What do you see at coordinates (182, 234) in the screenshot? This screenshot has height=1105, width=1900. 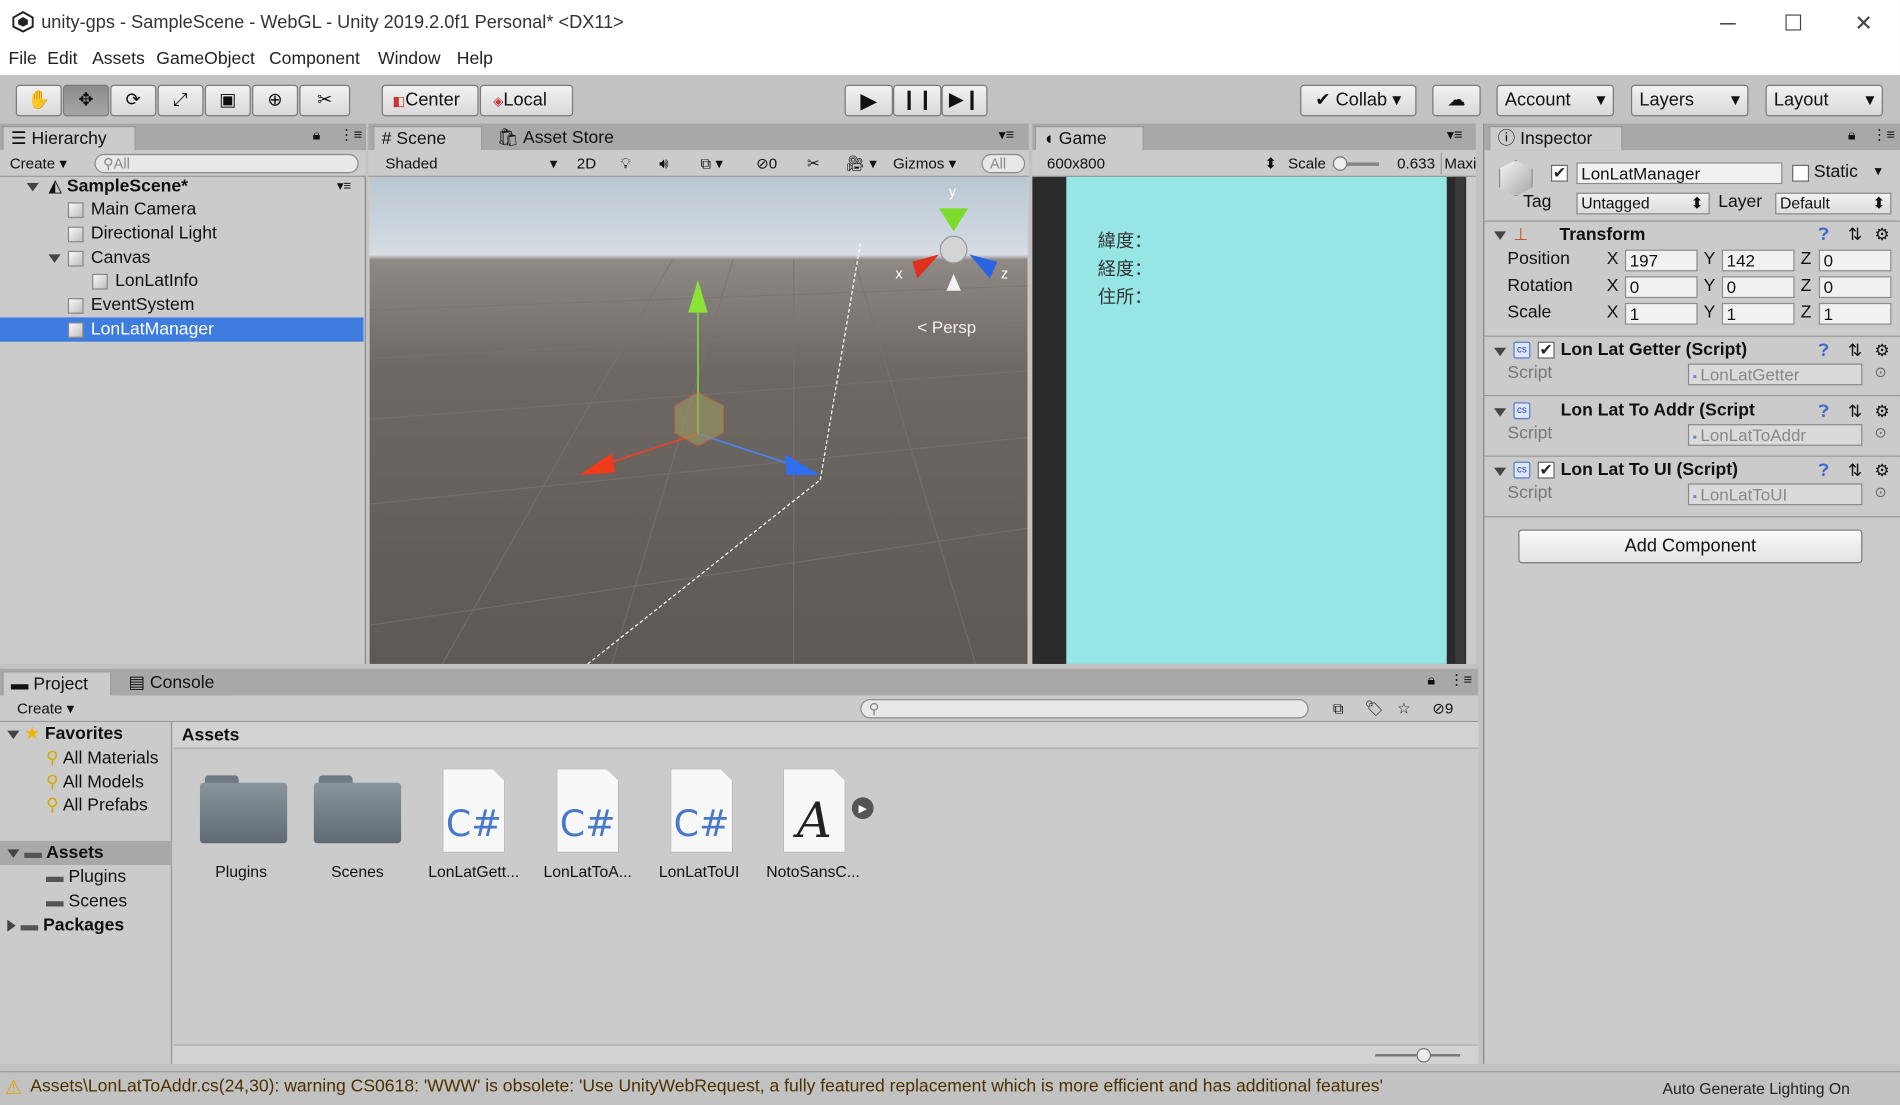 I see `hierarchy-item-directional-light: Directional Light` at bounding box center [182, 234].